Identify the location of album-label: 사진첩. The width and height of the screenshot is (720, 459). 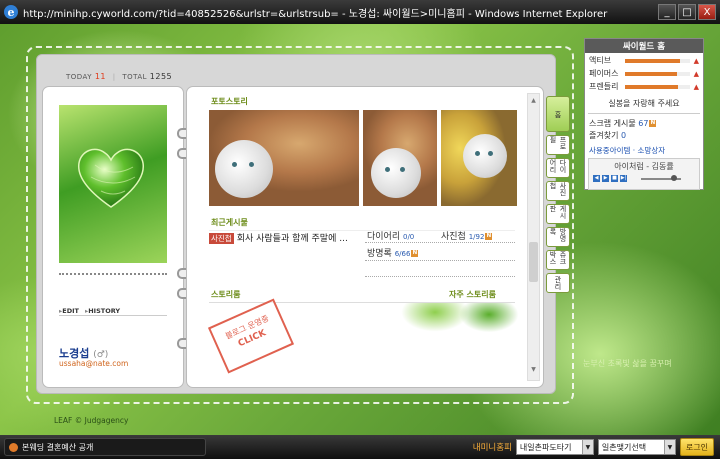
(453, 237).